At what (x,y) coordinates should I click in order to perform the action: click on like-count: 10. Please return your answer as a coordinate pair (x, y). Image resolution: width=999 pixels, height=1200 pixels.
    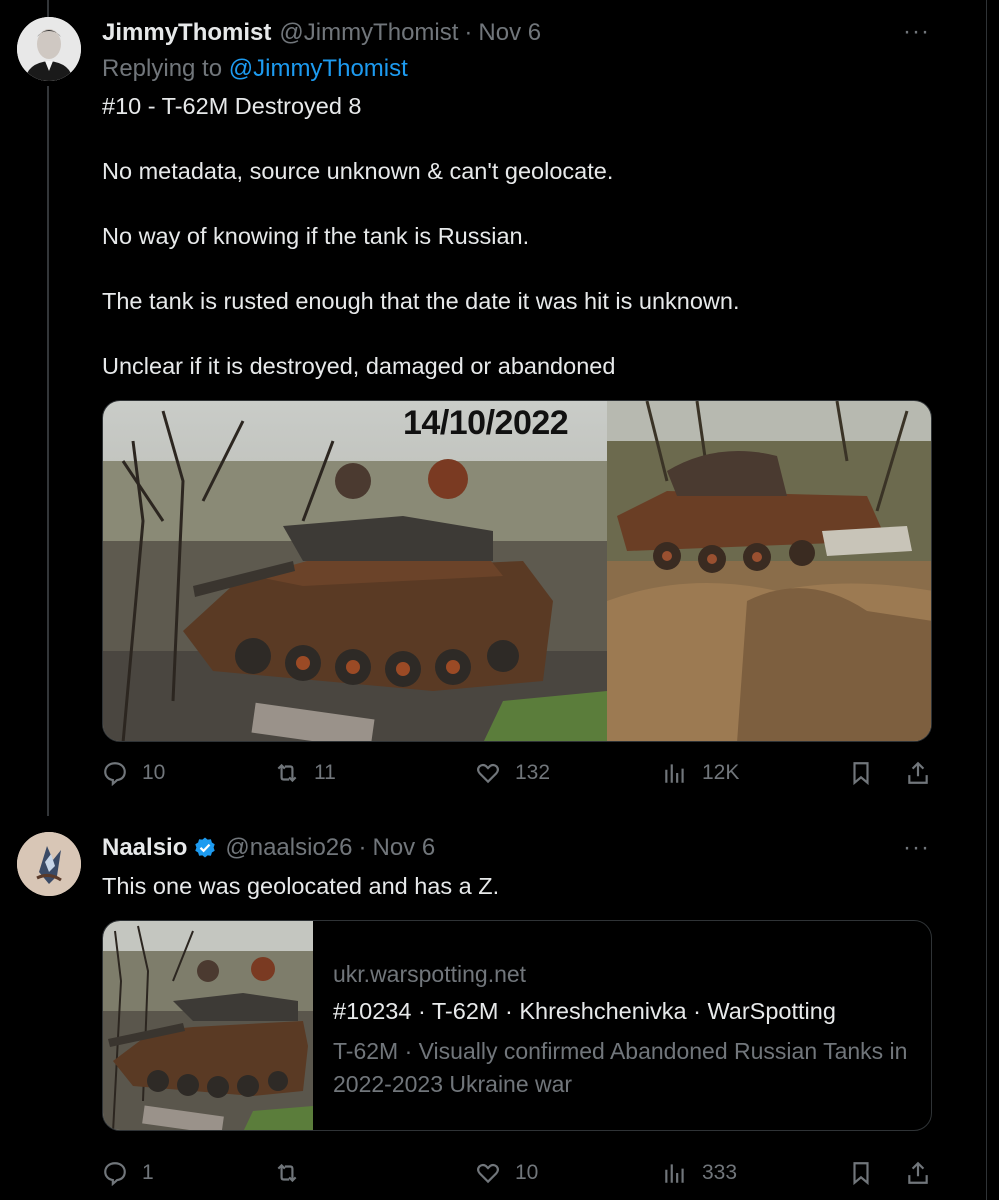
    Looking at the image, I should click on (527, 1172).